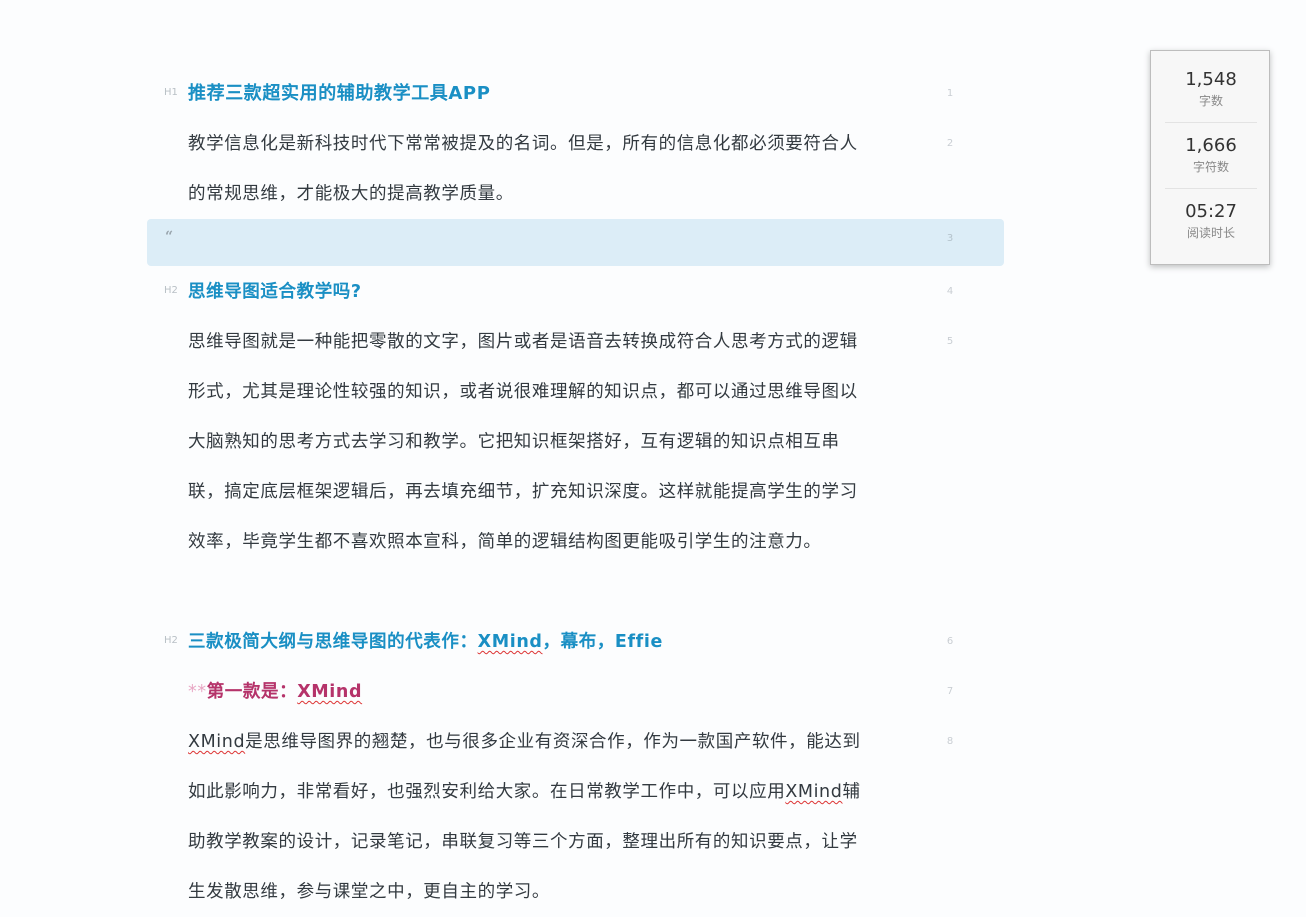 The image size is (1306, 917). I want to click on paragraph-text: 辅, so click(851, 792).